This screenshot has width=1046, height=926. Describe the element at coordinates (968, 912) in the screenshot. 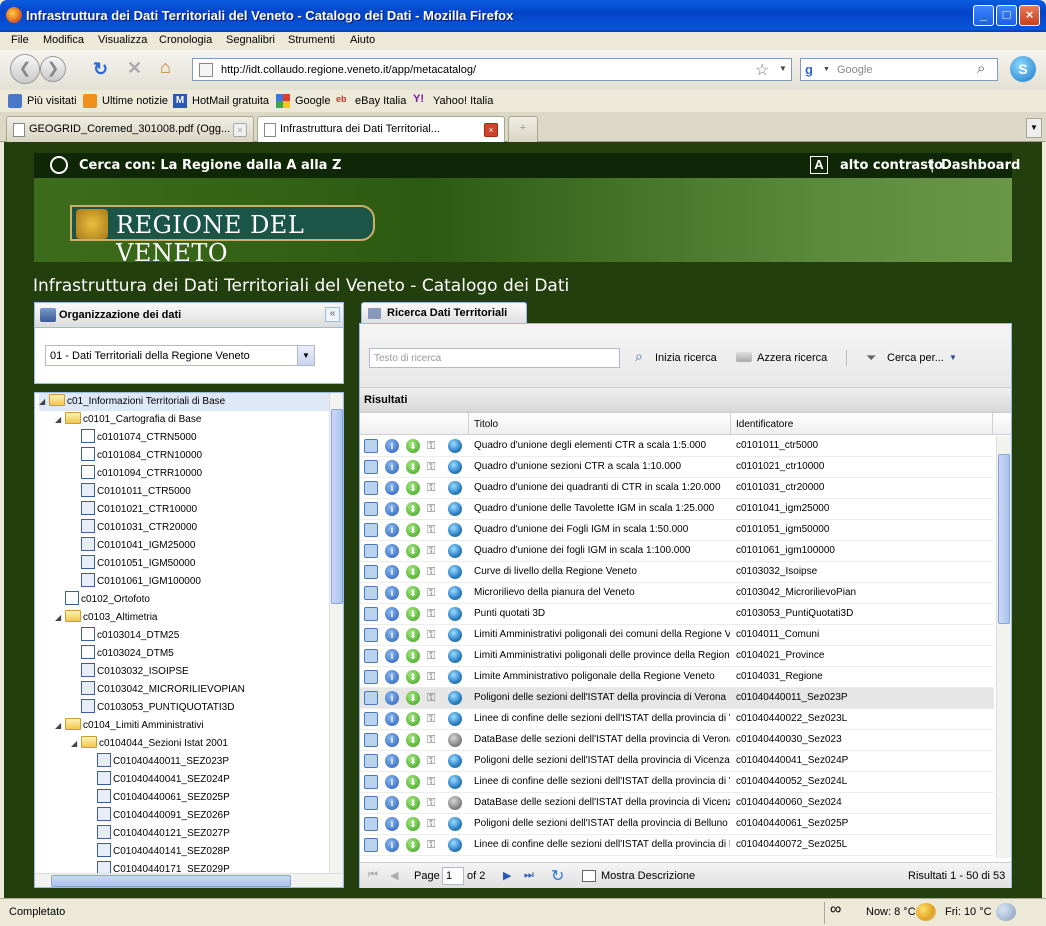

I see `weather-friday: Fri: 10 °C` at that location.